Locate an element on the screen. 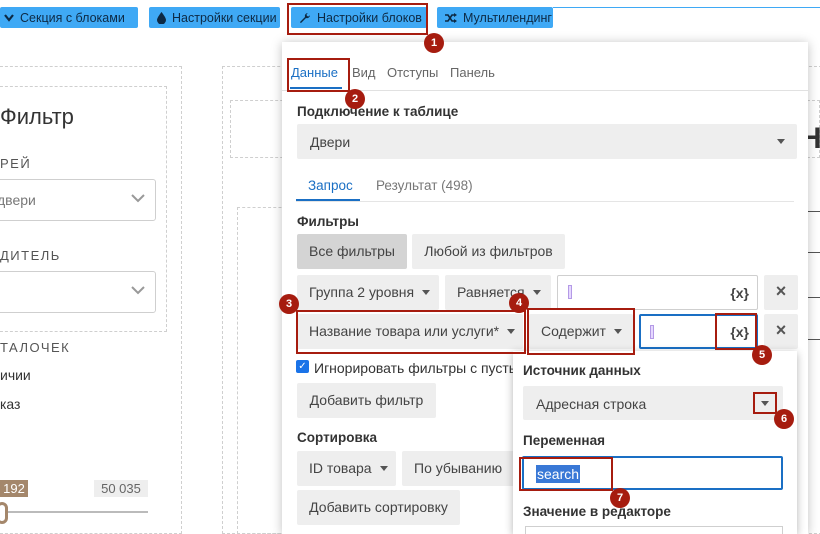 The image size is (820, 534). filter-operator-select: Содержит is located at coordinates (581, 331).